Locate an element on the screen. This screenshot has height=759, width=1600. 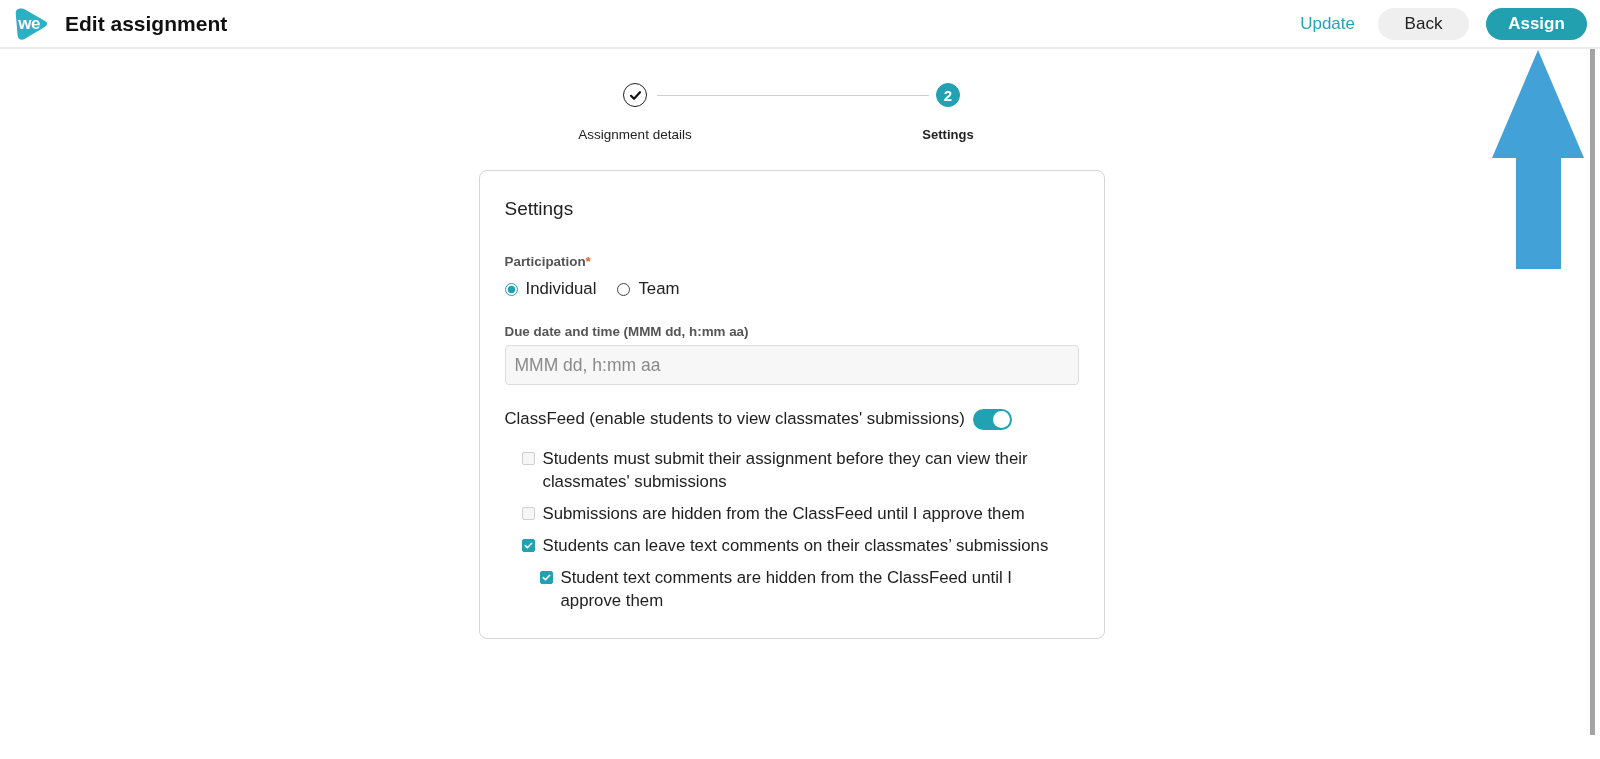
field-label: Participation* is located at coordinates (547, 262).